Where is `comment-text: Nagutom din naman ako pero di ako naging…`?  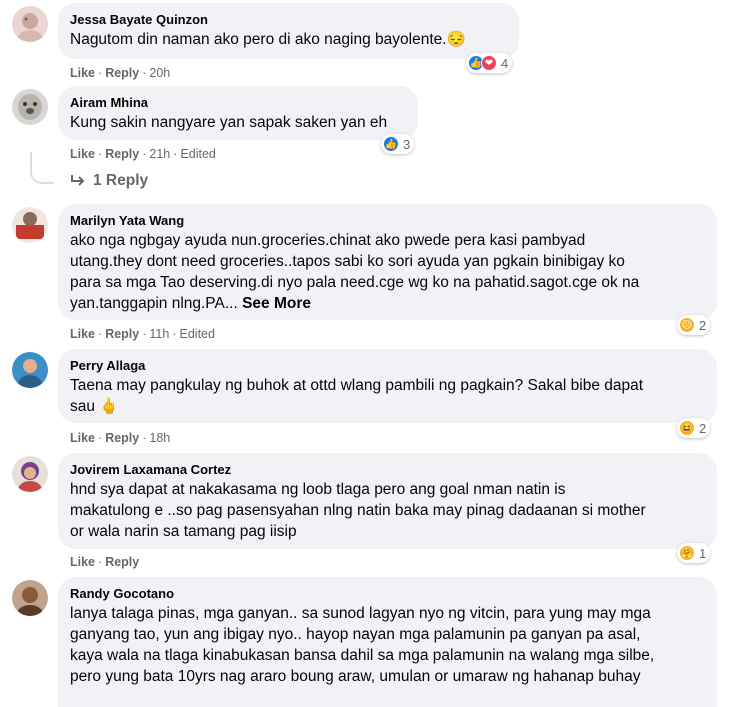
comment-text: Nagutom din naman ako pero di ako naging… is located at coordinates (268, 39).